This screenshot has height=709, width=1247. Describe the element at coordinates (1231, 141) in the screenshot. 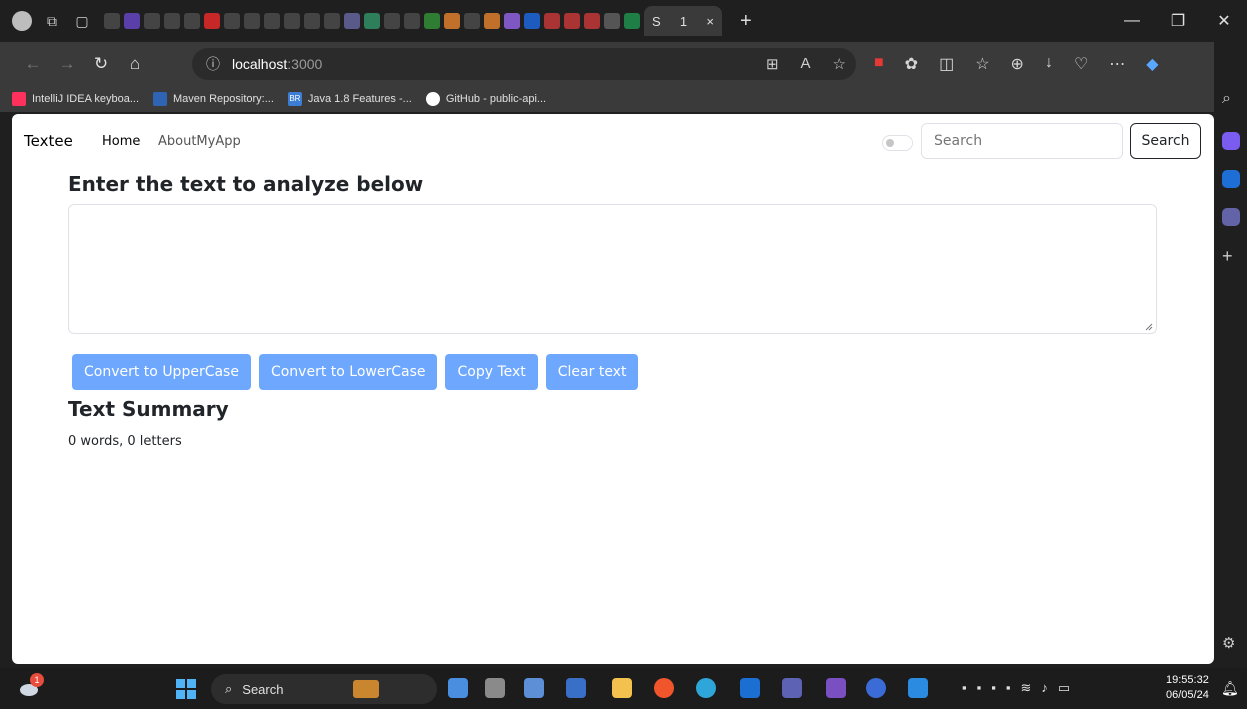

I see `copilot-sidebar-icon` at that location.